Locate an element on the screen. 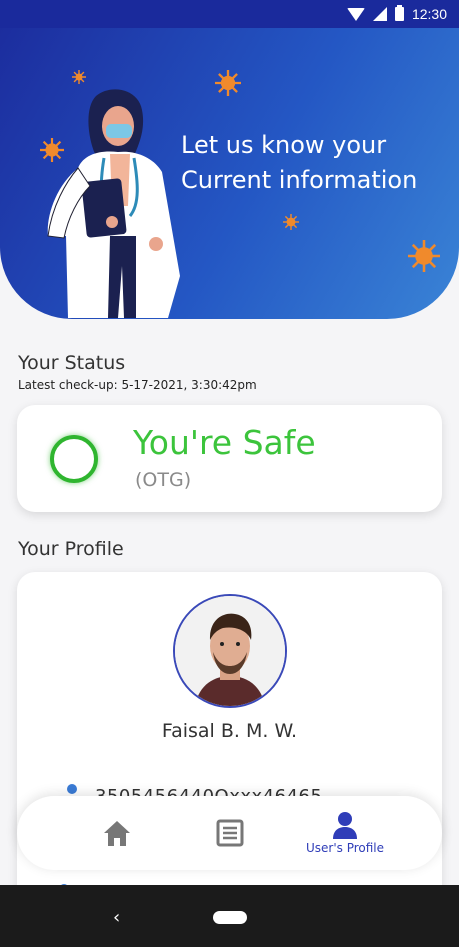  status-label: You're Safe is located at coordinates (224, 442).